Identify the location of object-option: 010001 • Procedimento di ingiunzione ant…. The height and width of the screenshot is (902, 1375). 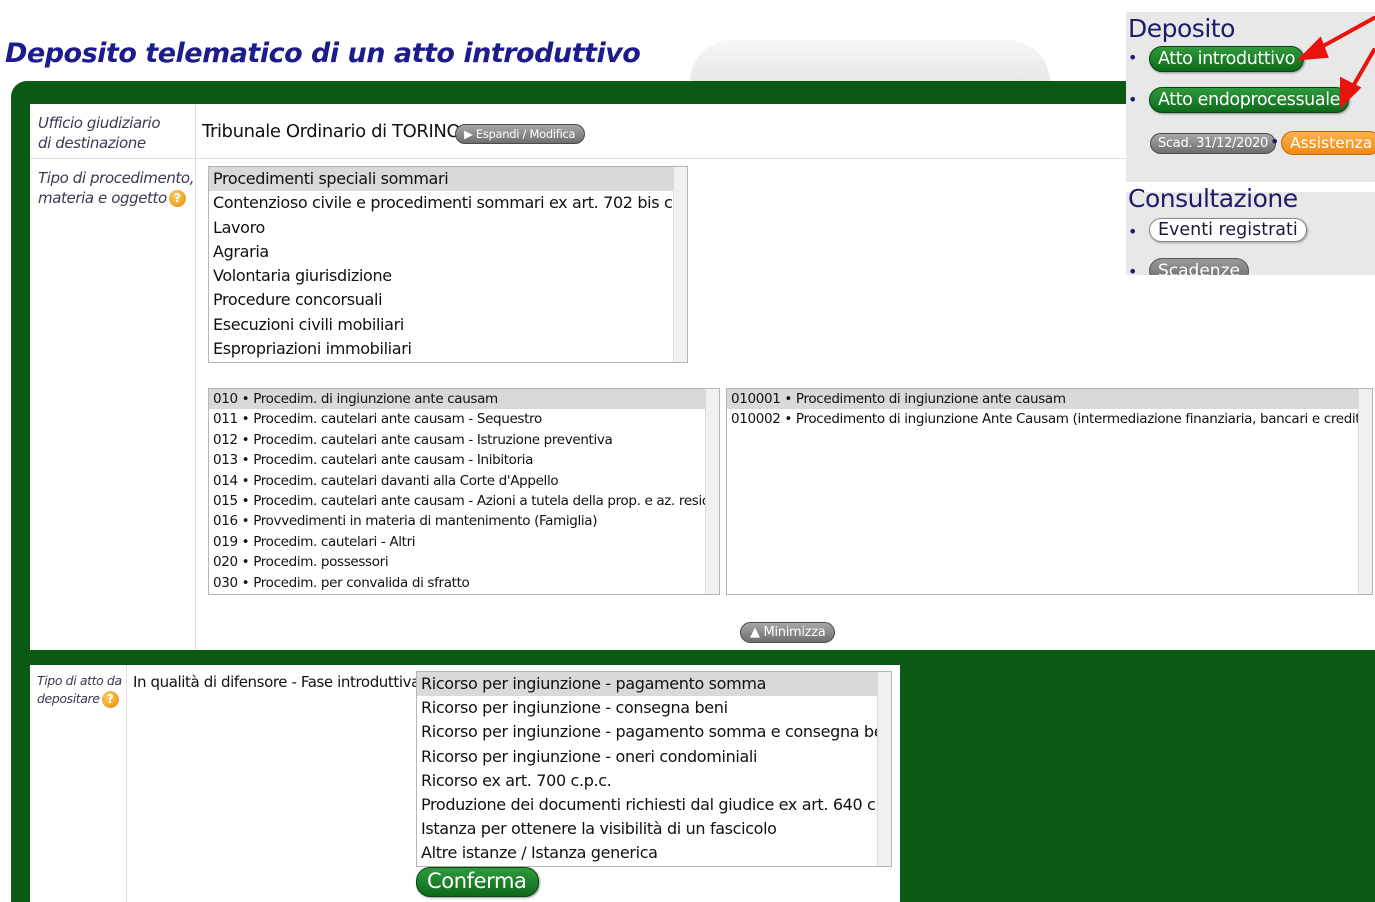
(1049, 399).